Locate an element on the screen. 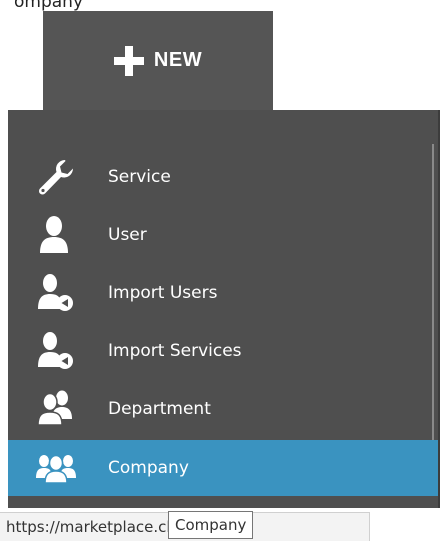  menu-item-department: Department is located at coordinates (222, 409).